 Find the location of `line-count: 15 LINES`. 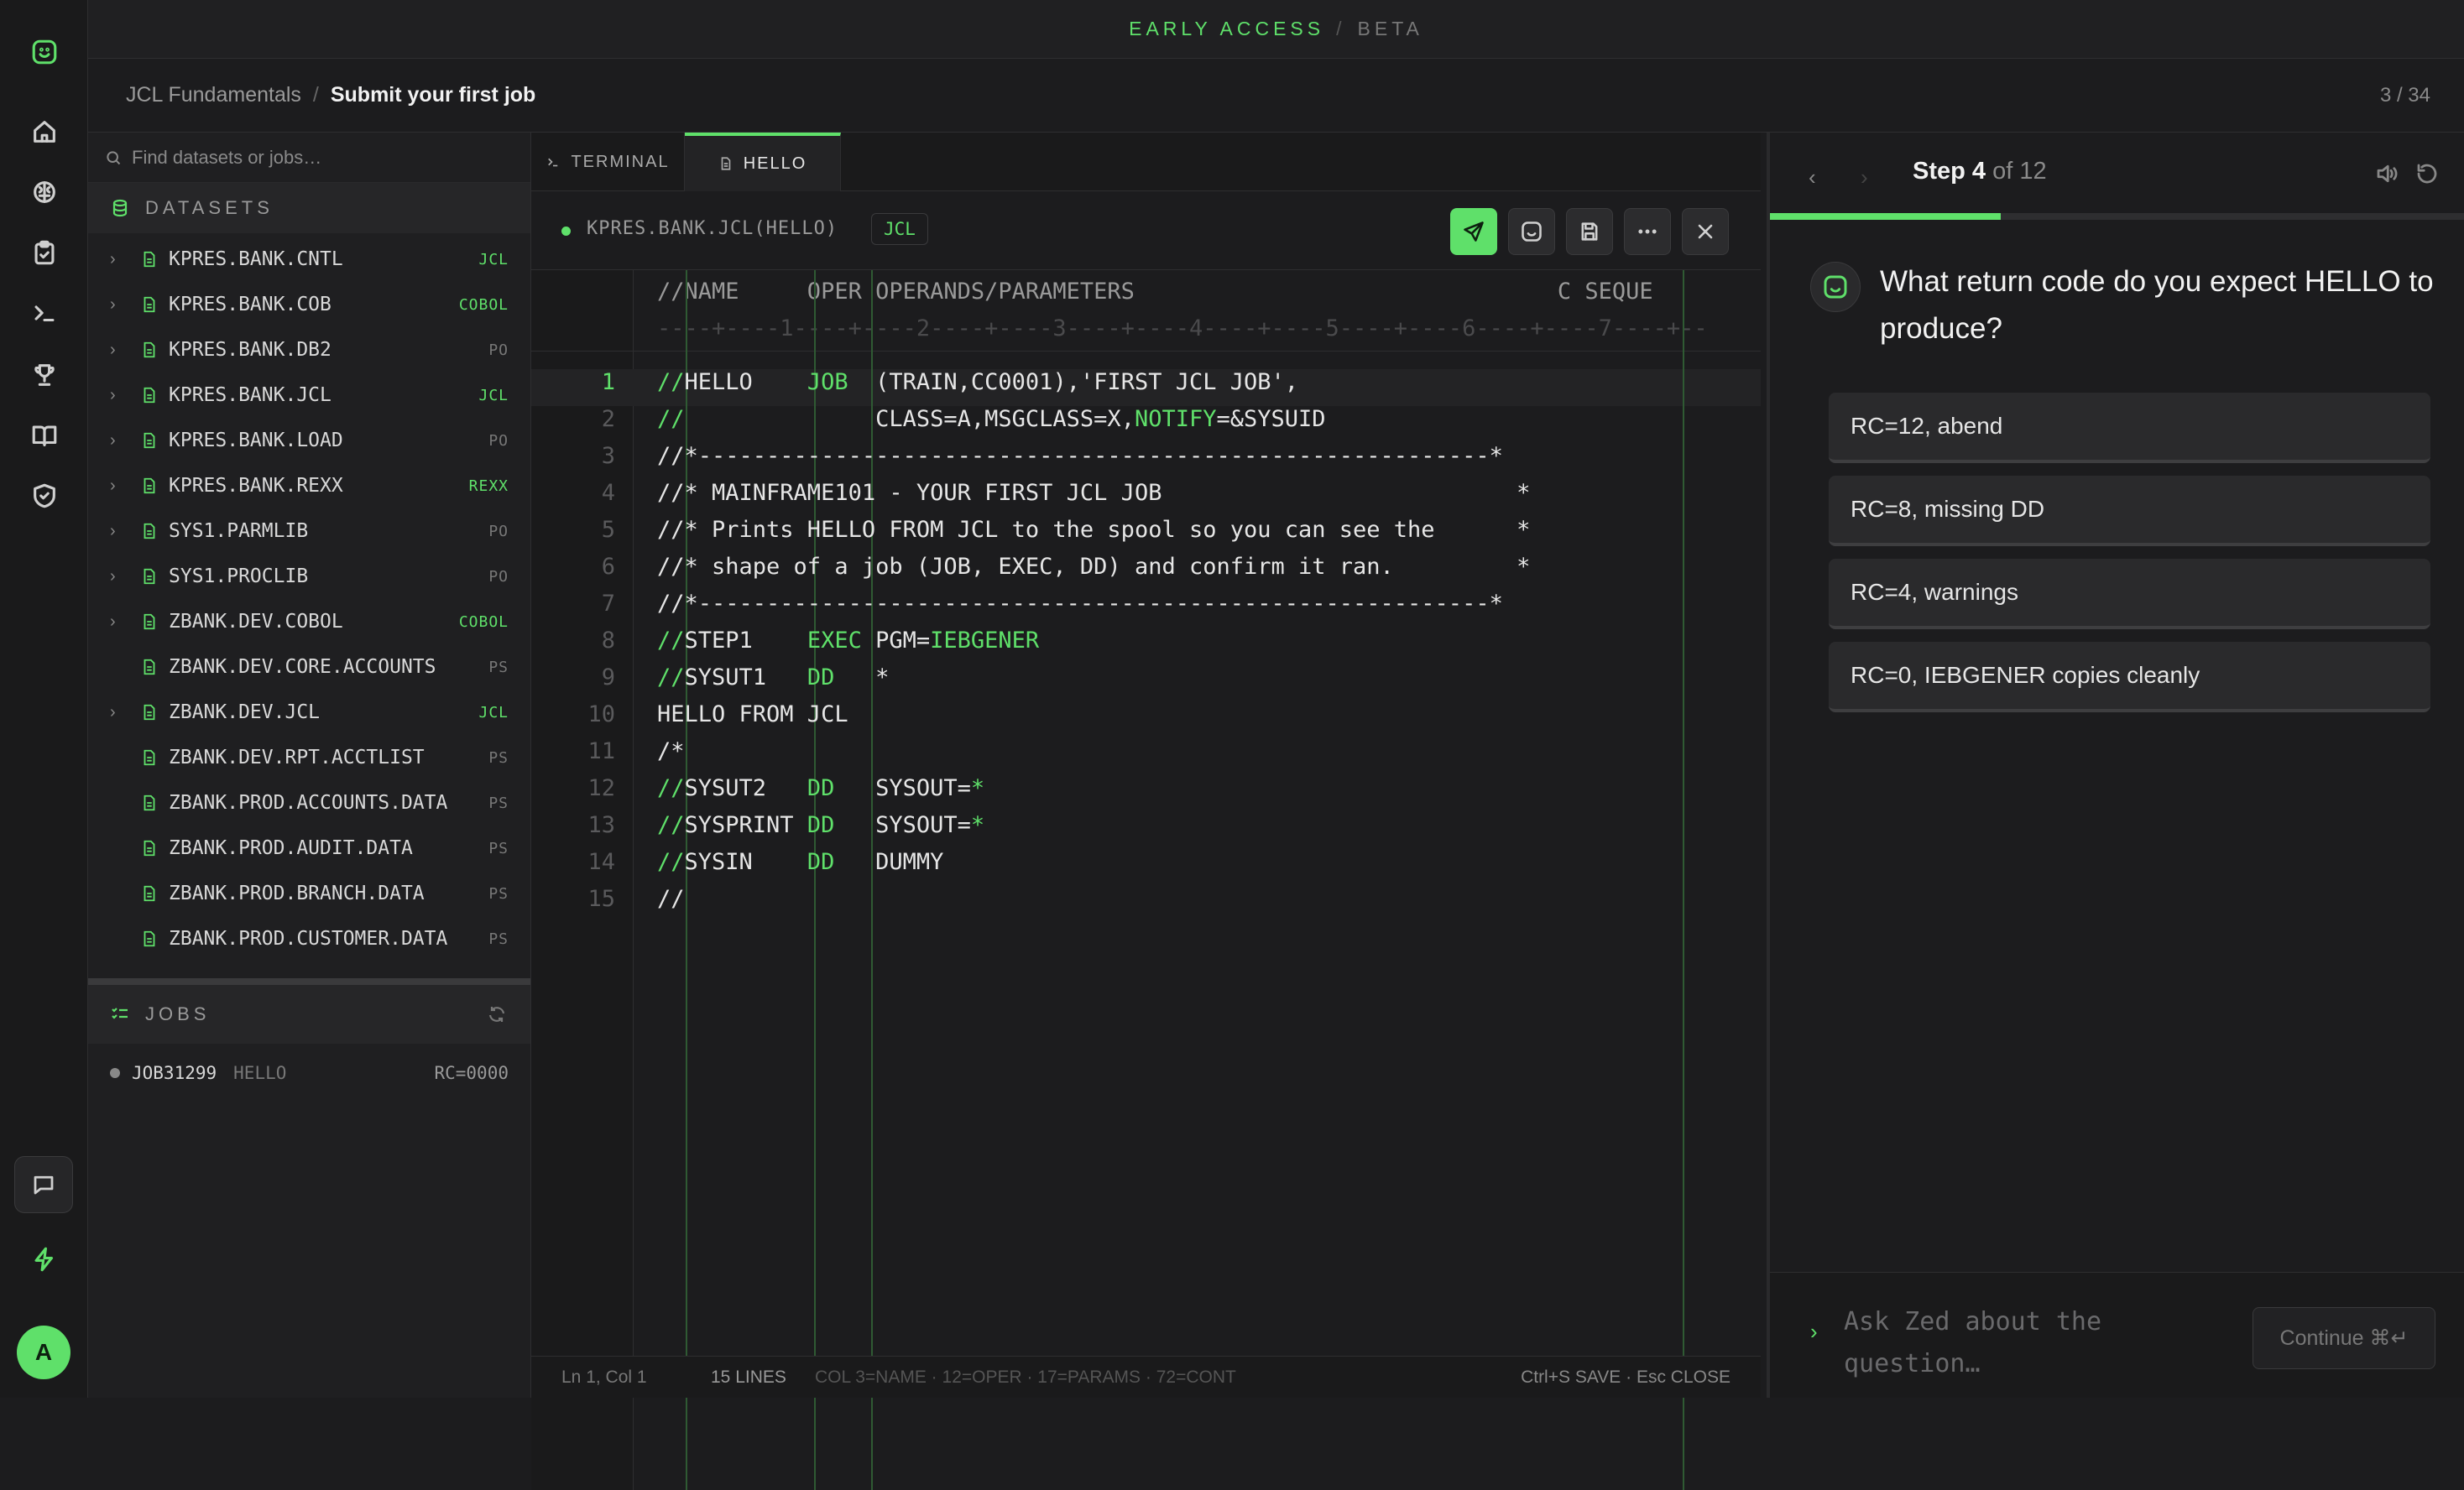

line-count: 15 LINES is located at coordinates (748, 1377).